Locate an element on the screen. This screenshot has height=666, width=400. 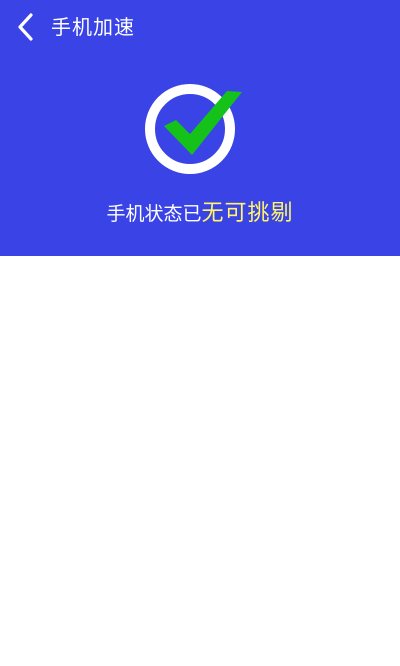
status-message-highlight: 无可挑剔 is located at coordinates (247, 213).